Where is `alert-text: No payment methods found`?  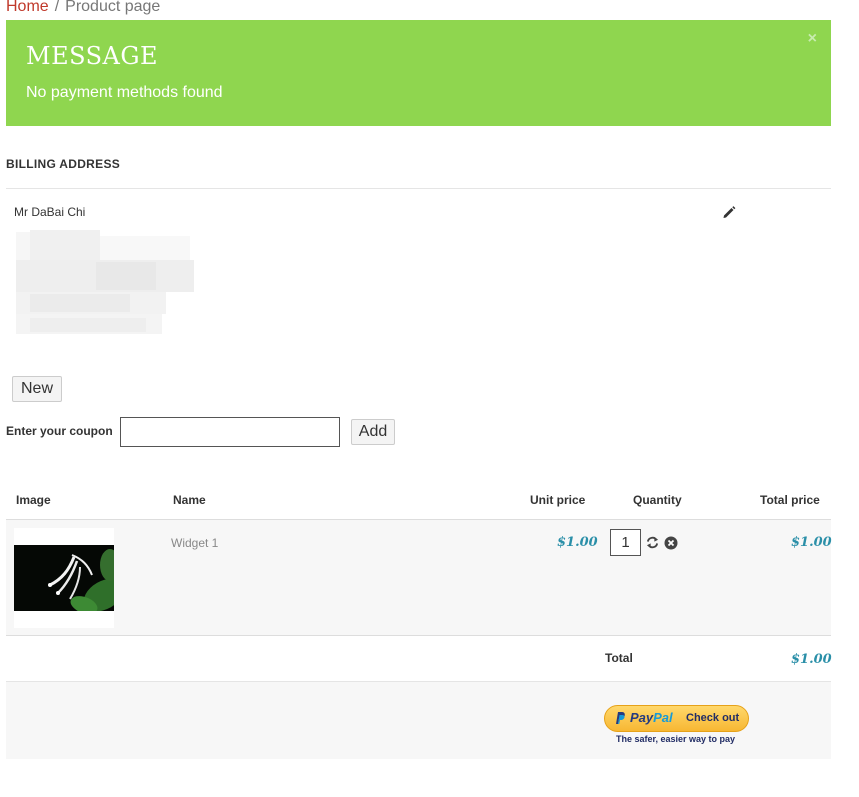
alert-text: No payment methods found is located at coordinates (124, 92).